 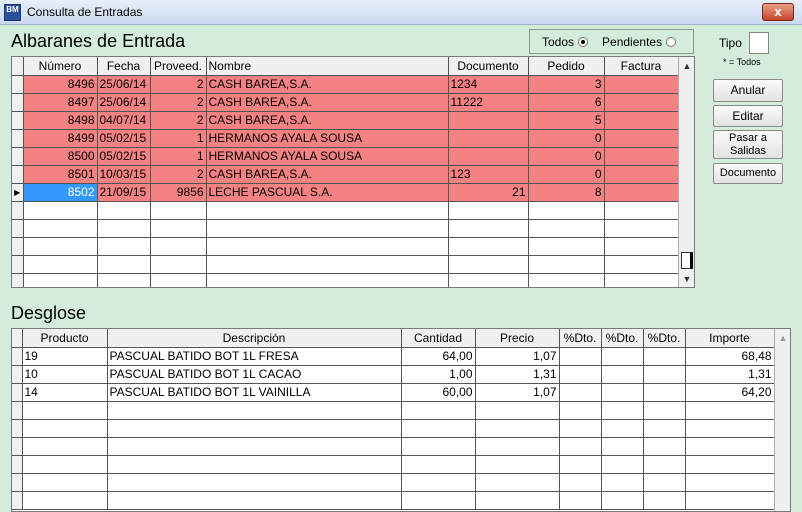 I want to click on cell-proveed: 9856, so click(x=178, y=192).